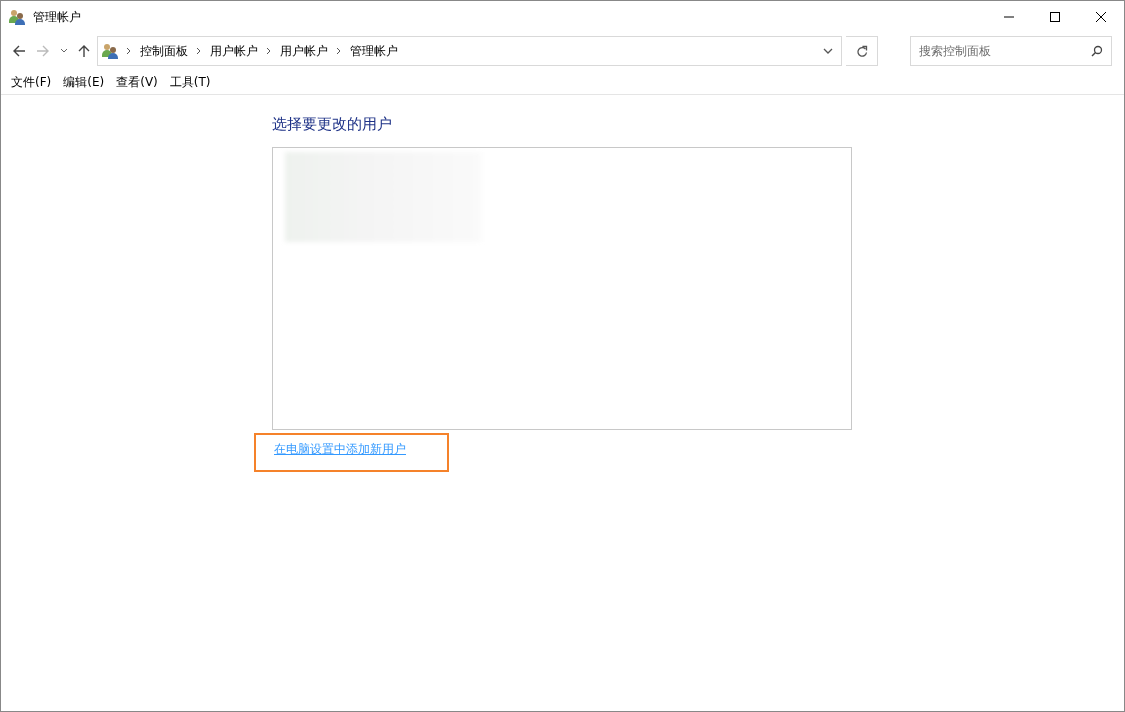 Image resolution: width=1125 pixels, height=712 pixels. I want to click on page-heading: 选择要更改的用户, so click(332, 124).